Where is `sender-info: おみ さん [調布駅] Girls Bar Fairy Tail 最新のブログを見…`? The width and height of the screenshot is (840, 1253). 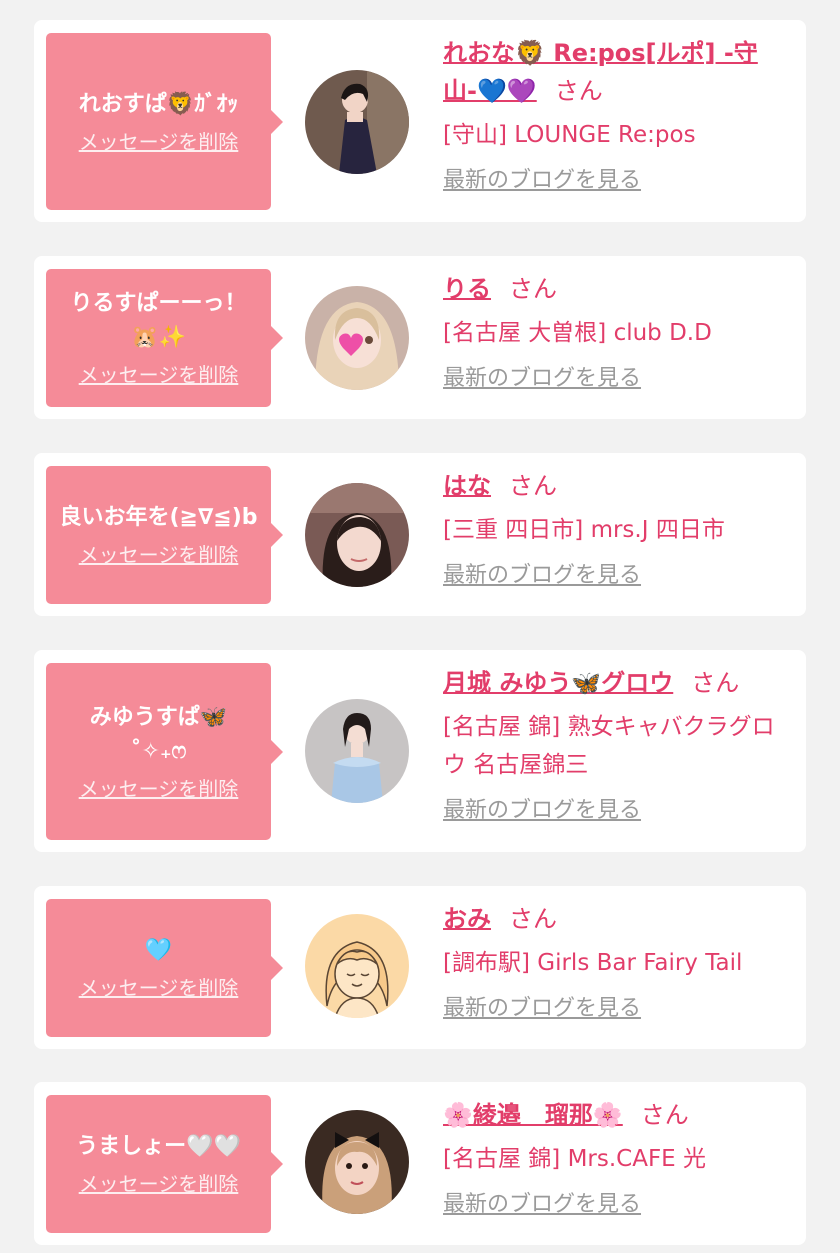 sender-info: おみ さん [調布駅] Girls Bar Fairy Tail 最新のブログを見… is located at coordinates (615, 962).